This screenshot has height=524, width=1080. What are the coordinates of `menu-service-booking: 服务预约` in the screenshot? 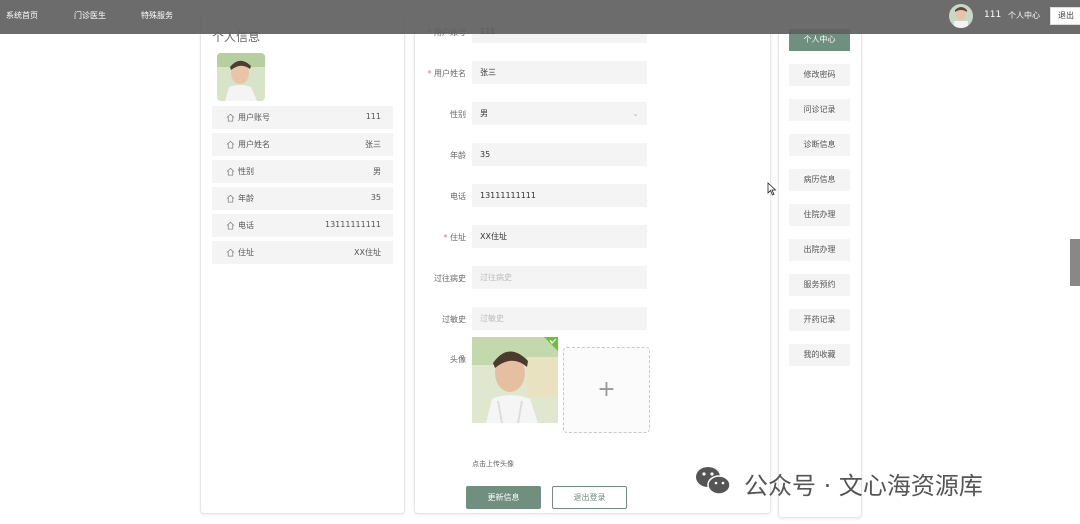 It's located at (819, 285).